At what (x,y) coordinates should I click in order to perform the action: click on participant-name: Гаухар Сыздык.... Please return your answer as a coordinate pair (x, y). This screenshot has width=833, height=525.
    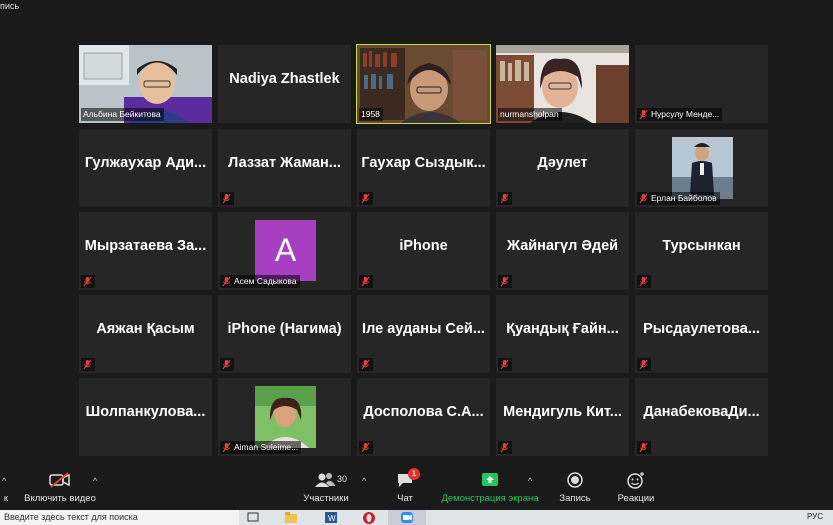
    Looking at the image, I should click on (423, 163).